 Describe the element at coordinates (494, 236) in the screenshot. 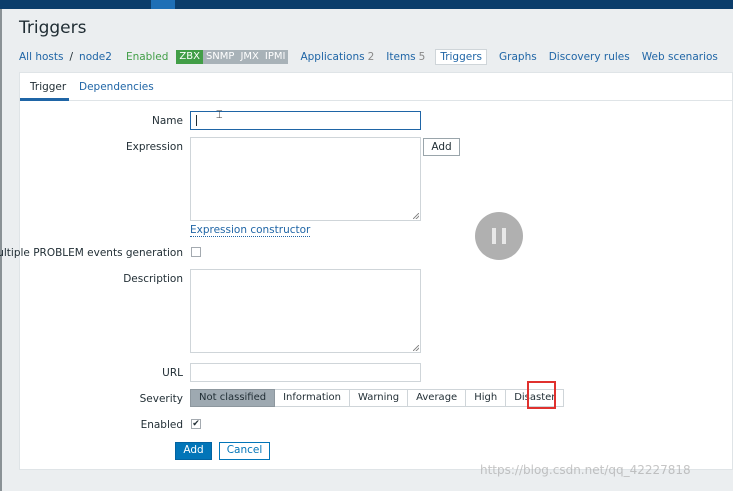

I see `pause-bar-left` at that location.